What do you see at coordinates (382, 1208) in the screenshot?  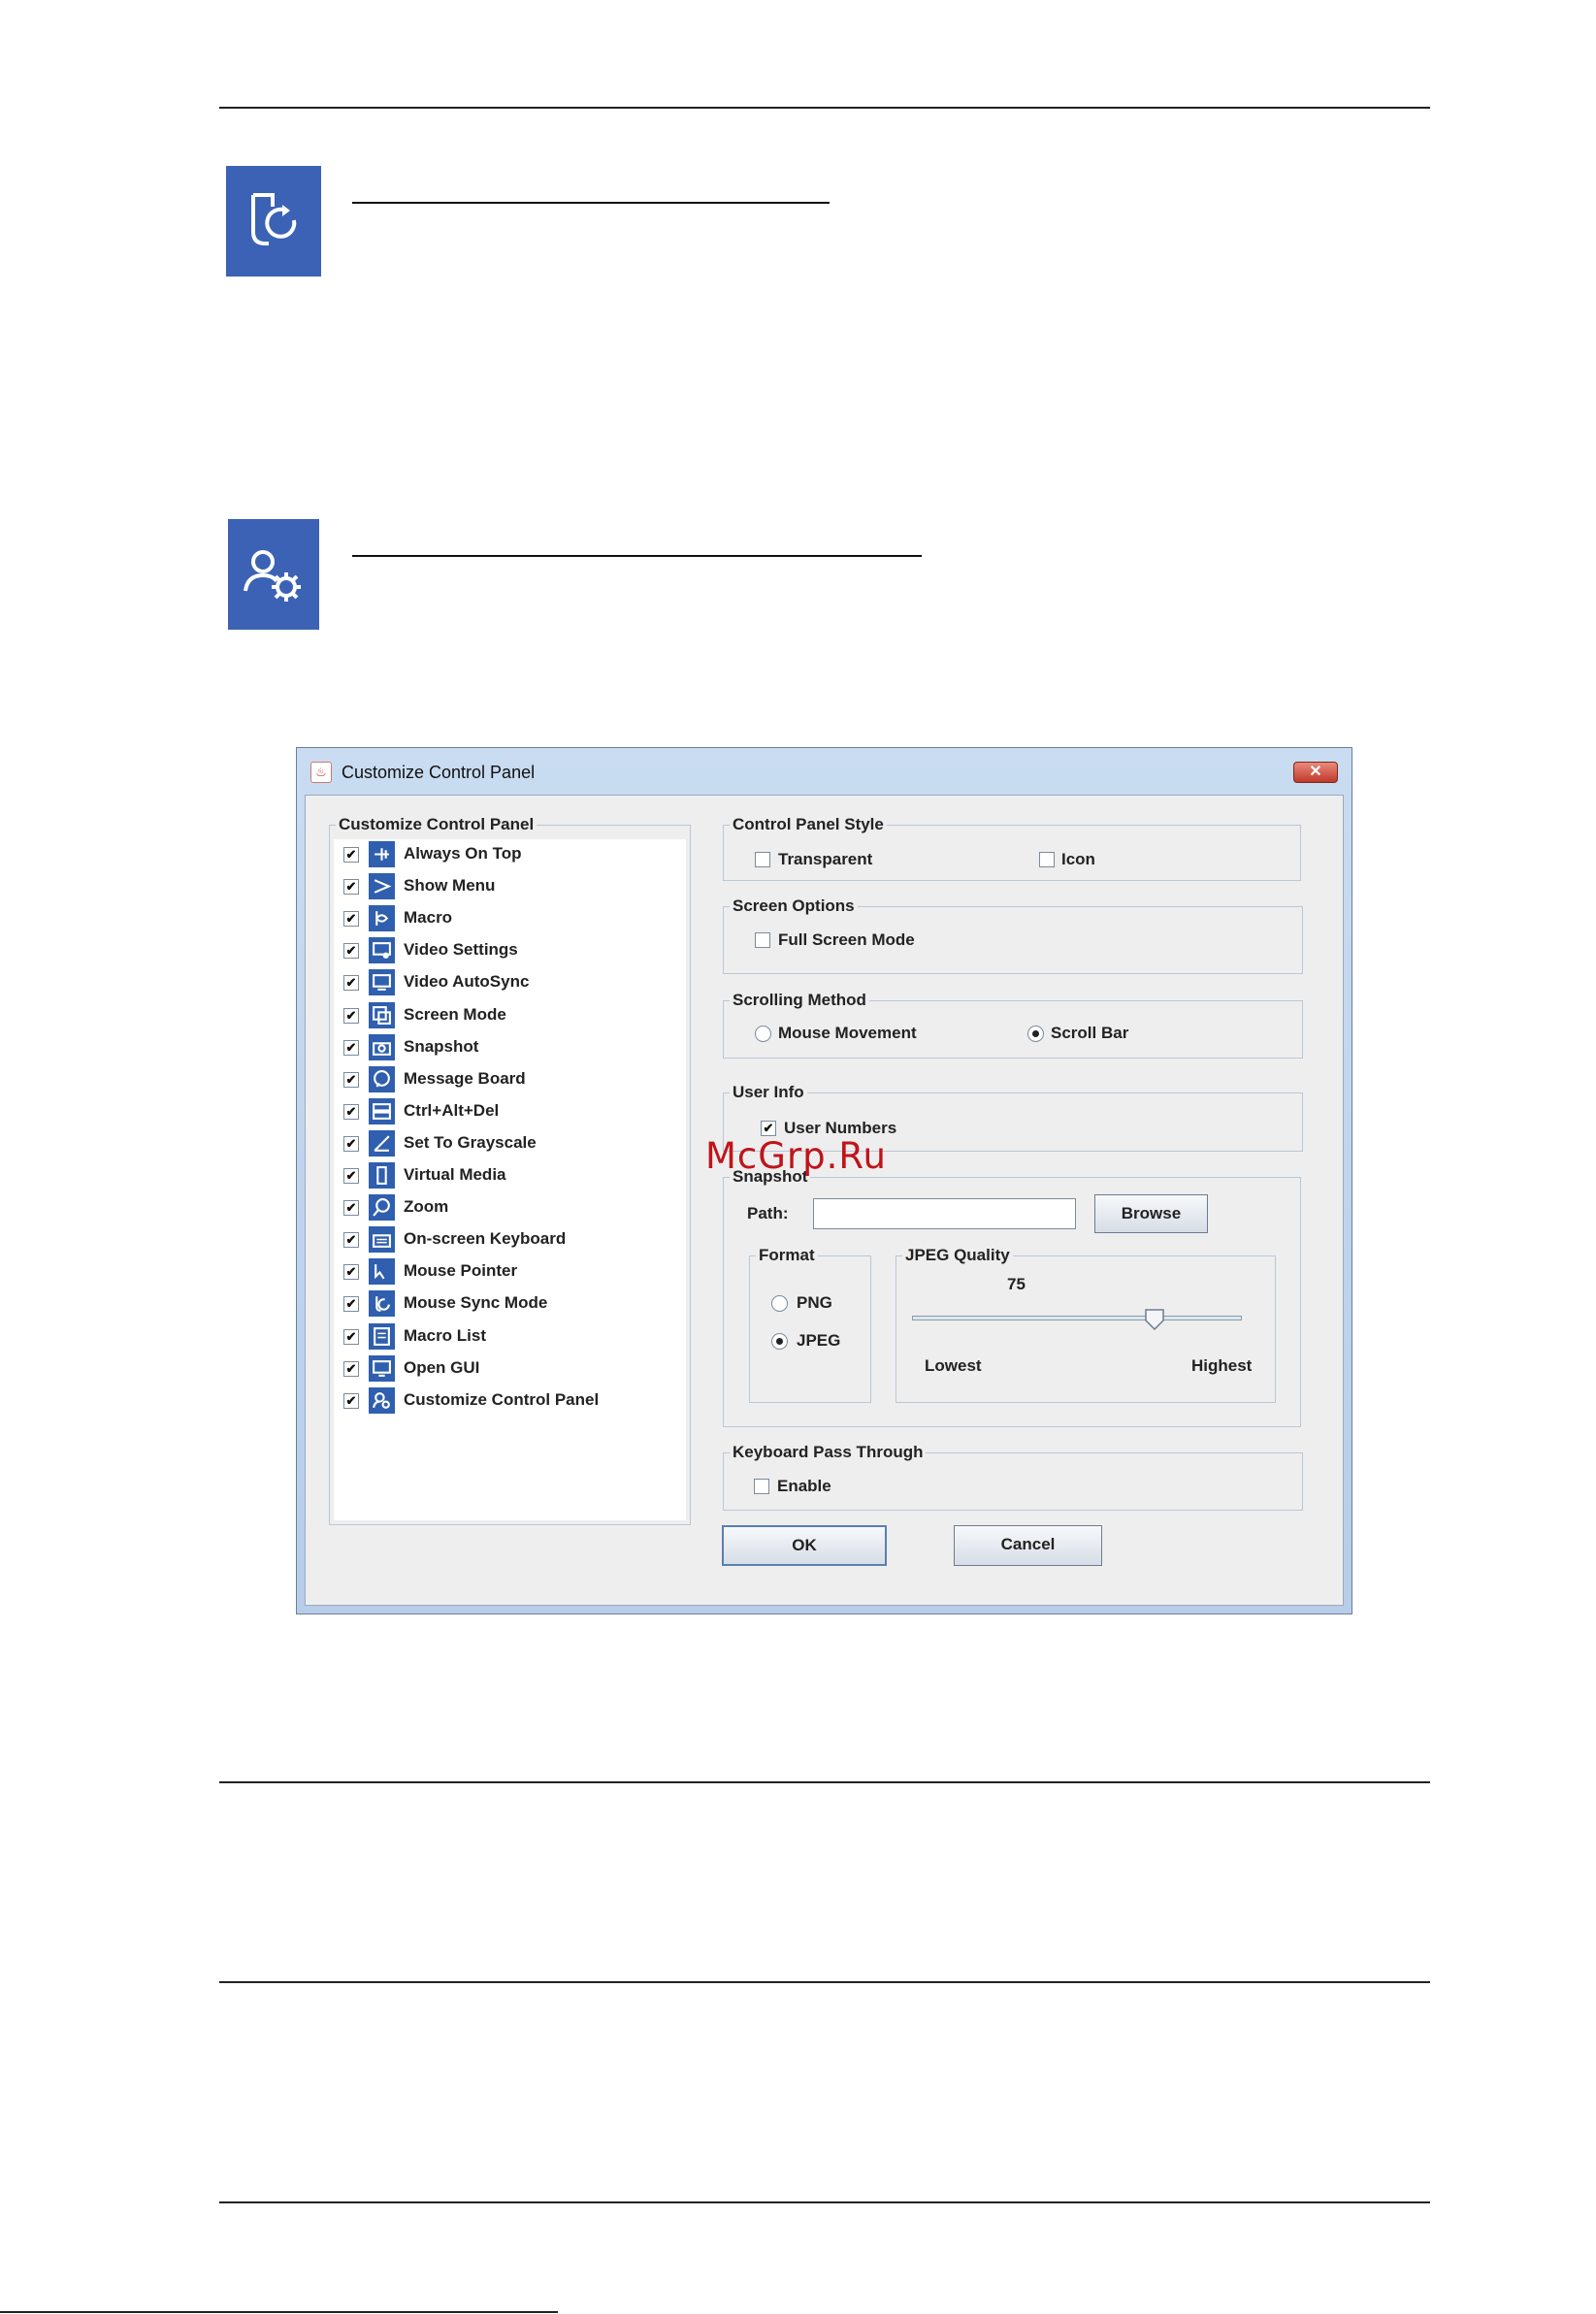 I see `zoom-icon` at bounding box center [382, 1208].